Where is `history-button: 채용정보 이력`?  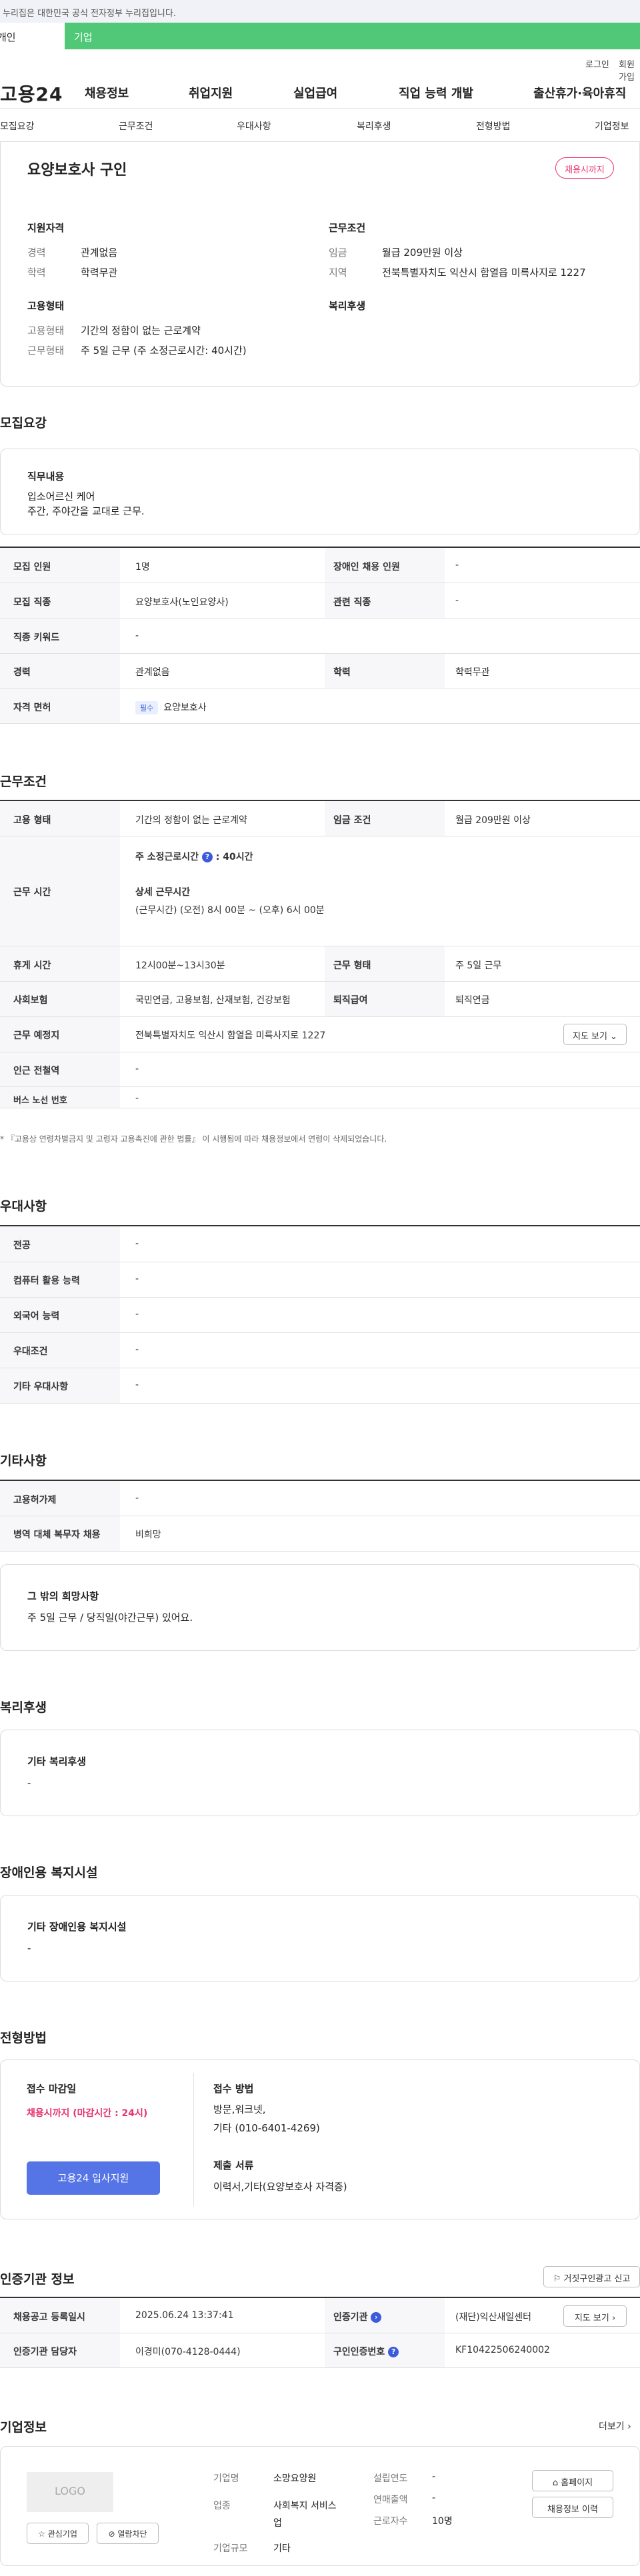 history-button: 채용정보 이력 is located at coordinates (572, 2508).